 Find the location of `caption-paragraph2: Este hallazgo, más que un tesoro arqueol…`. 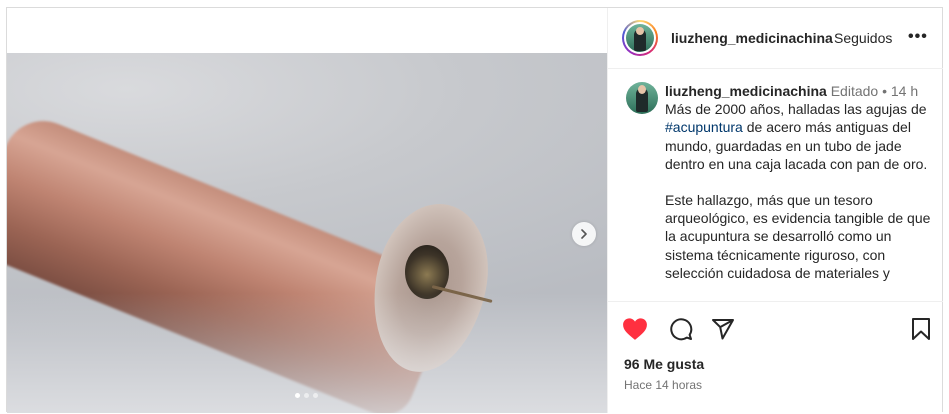

caption-paragraph2: Este hallazgo, más que un tesoro arqueol… is located at coordinates (798, 236).